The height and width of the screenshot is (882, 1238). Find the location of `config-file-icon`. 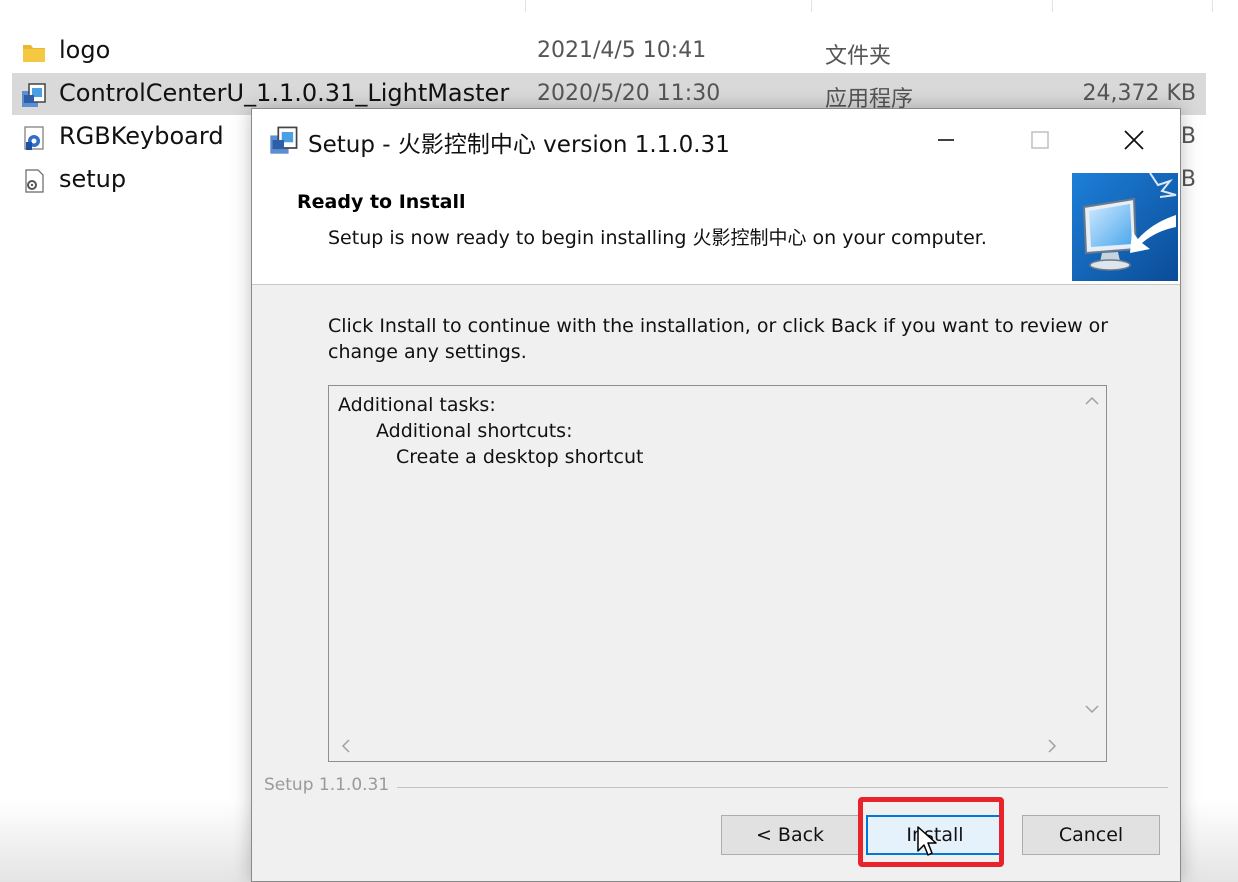

config-file-icon is located at coordinates (34, 181).